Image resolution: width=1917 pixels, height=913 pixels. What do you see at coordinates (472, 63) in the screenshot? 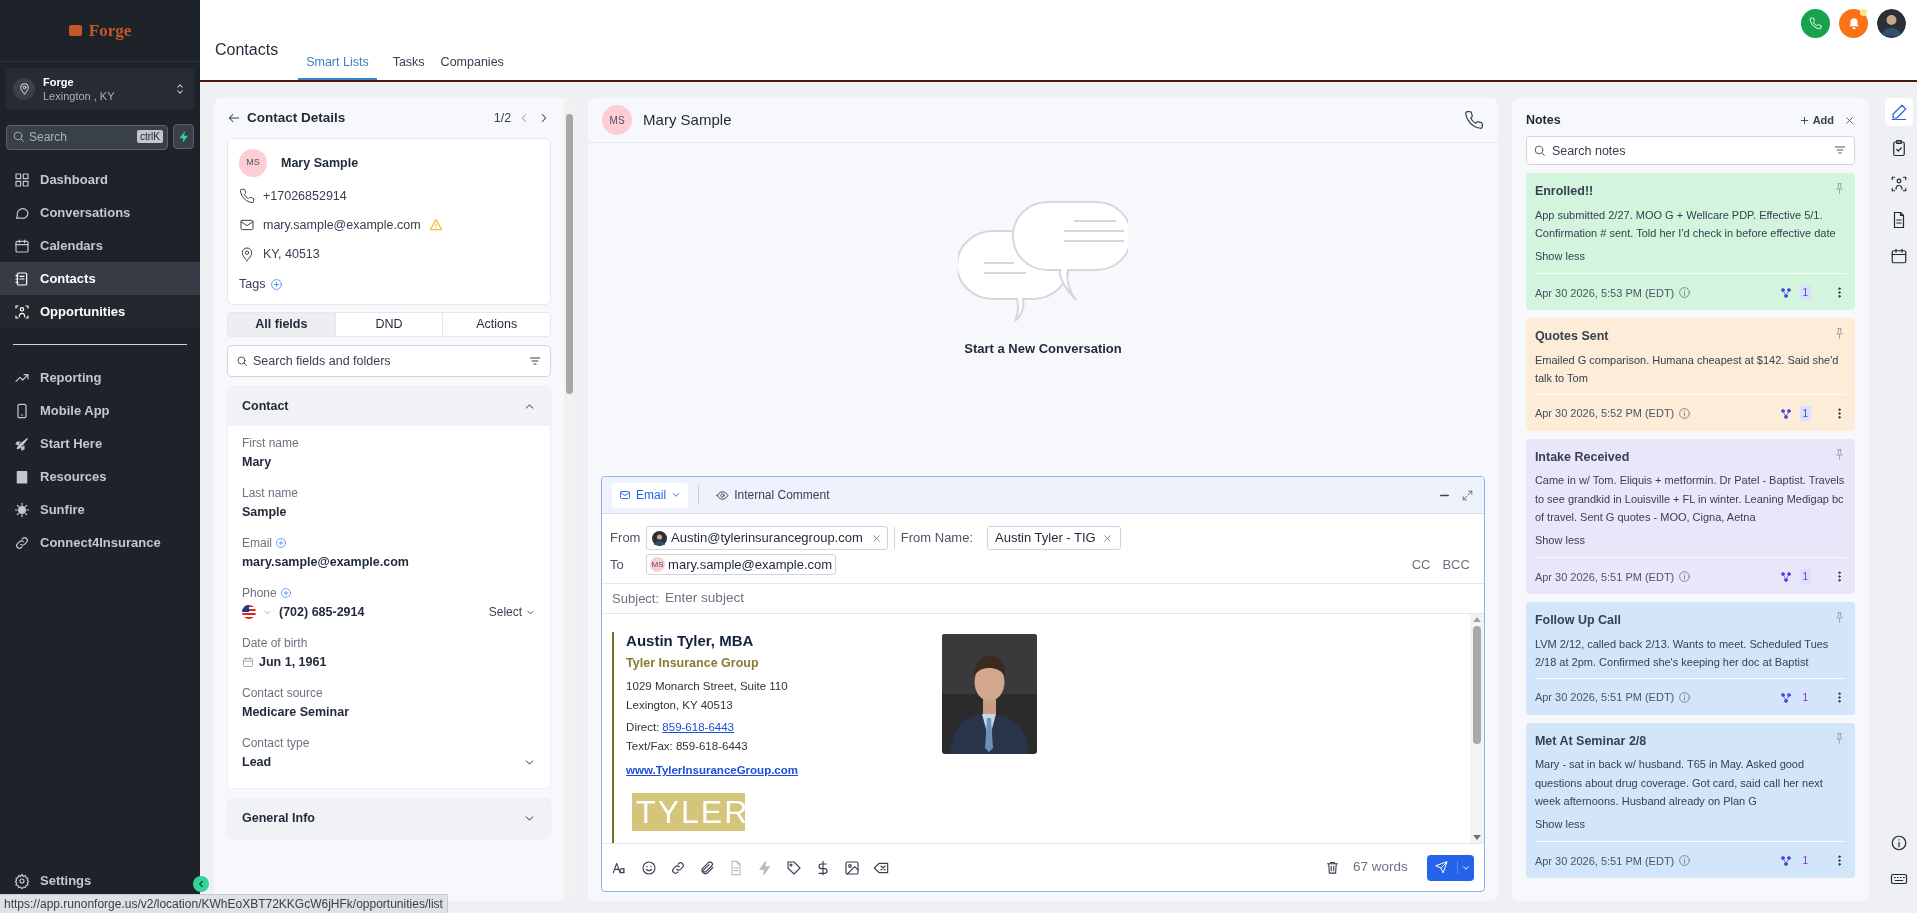
I see `tab: Companies` at bounding box center [472, 63].